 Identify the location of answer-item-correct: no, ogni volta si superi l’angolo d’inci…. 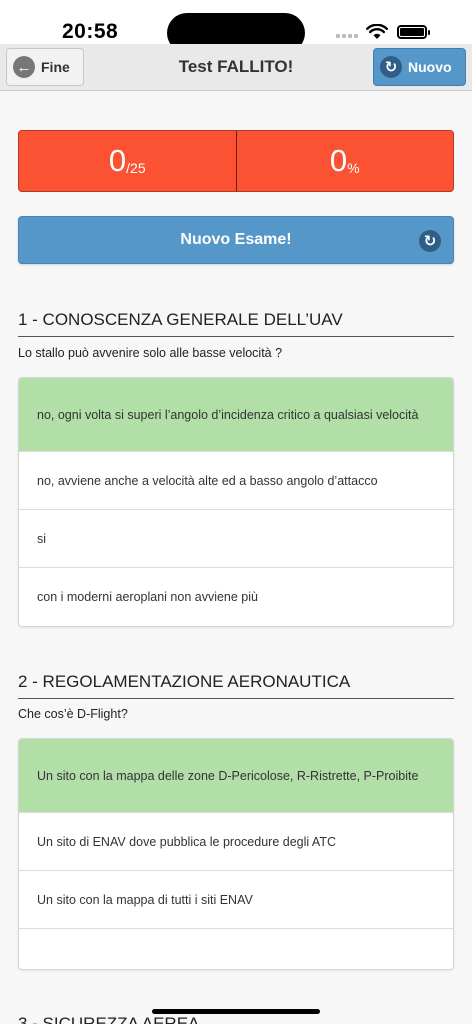
(236, 415).